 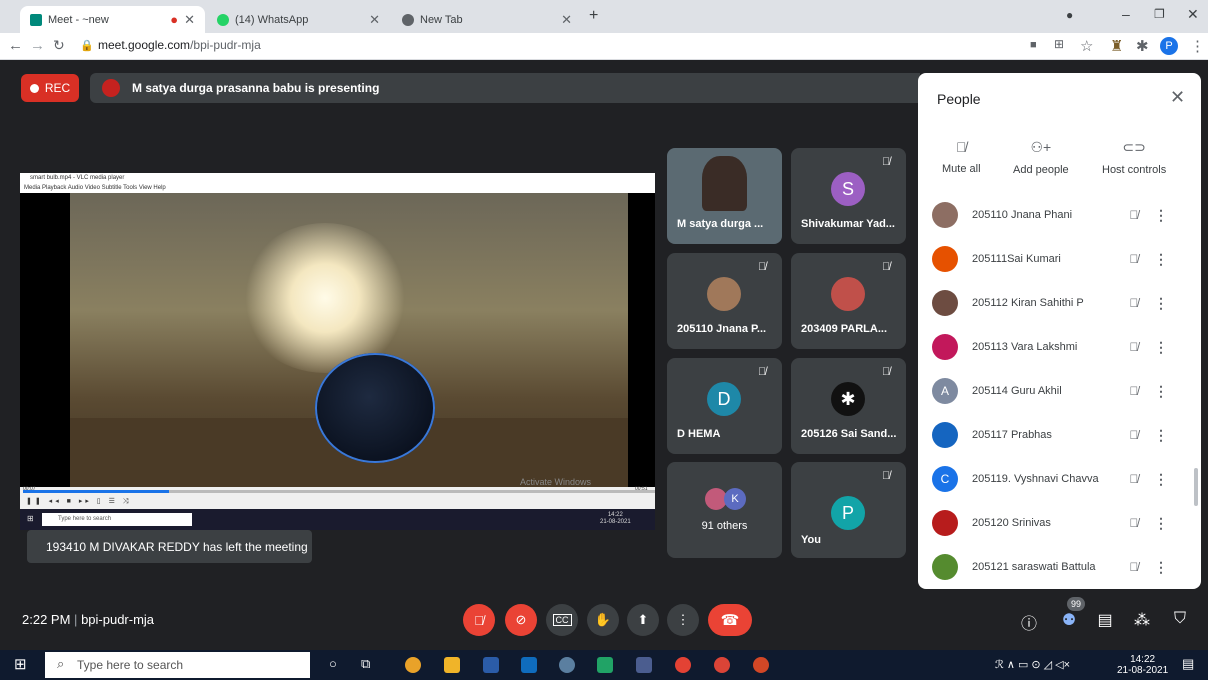 What do you see at coordinates (1180, 619) in the screenshot?
I see `host-shield-icon: ⛉` at bounding box center [1180, 619].